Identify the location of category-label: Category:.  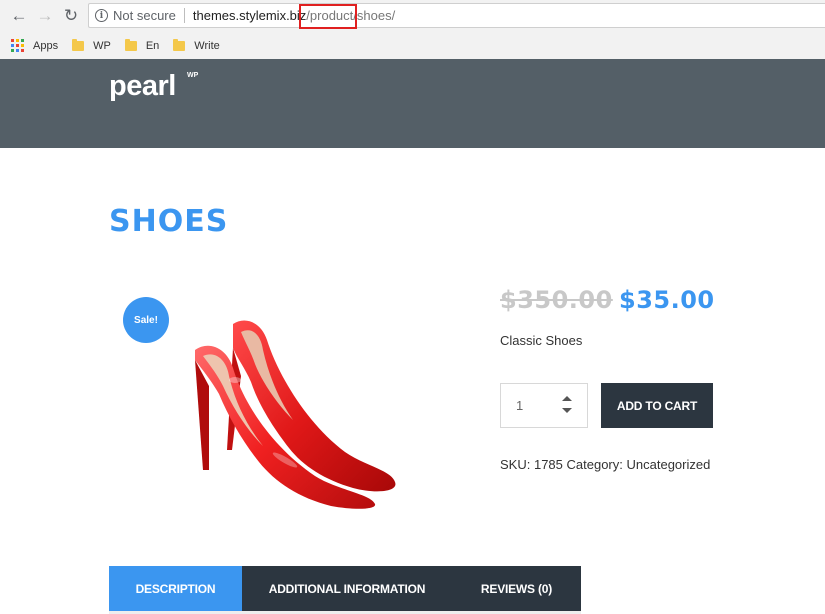
(594, 464).